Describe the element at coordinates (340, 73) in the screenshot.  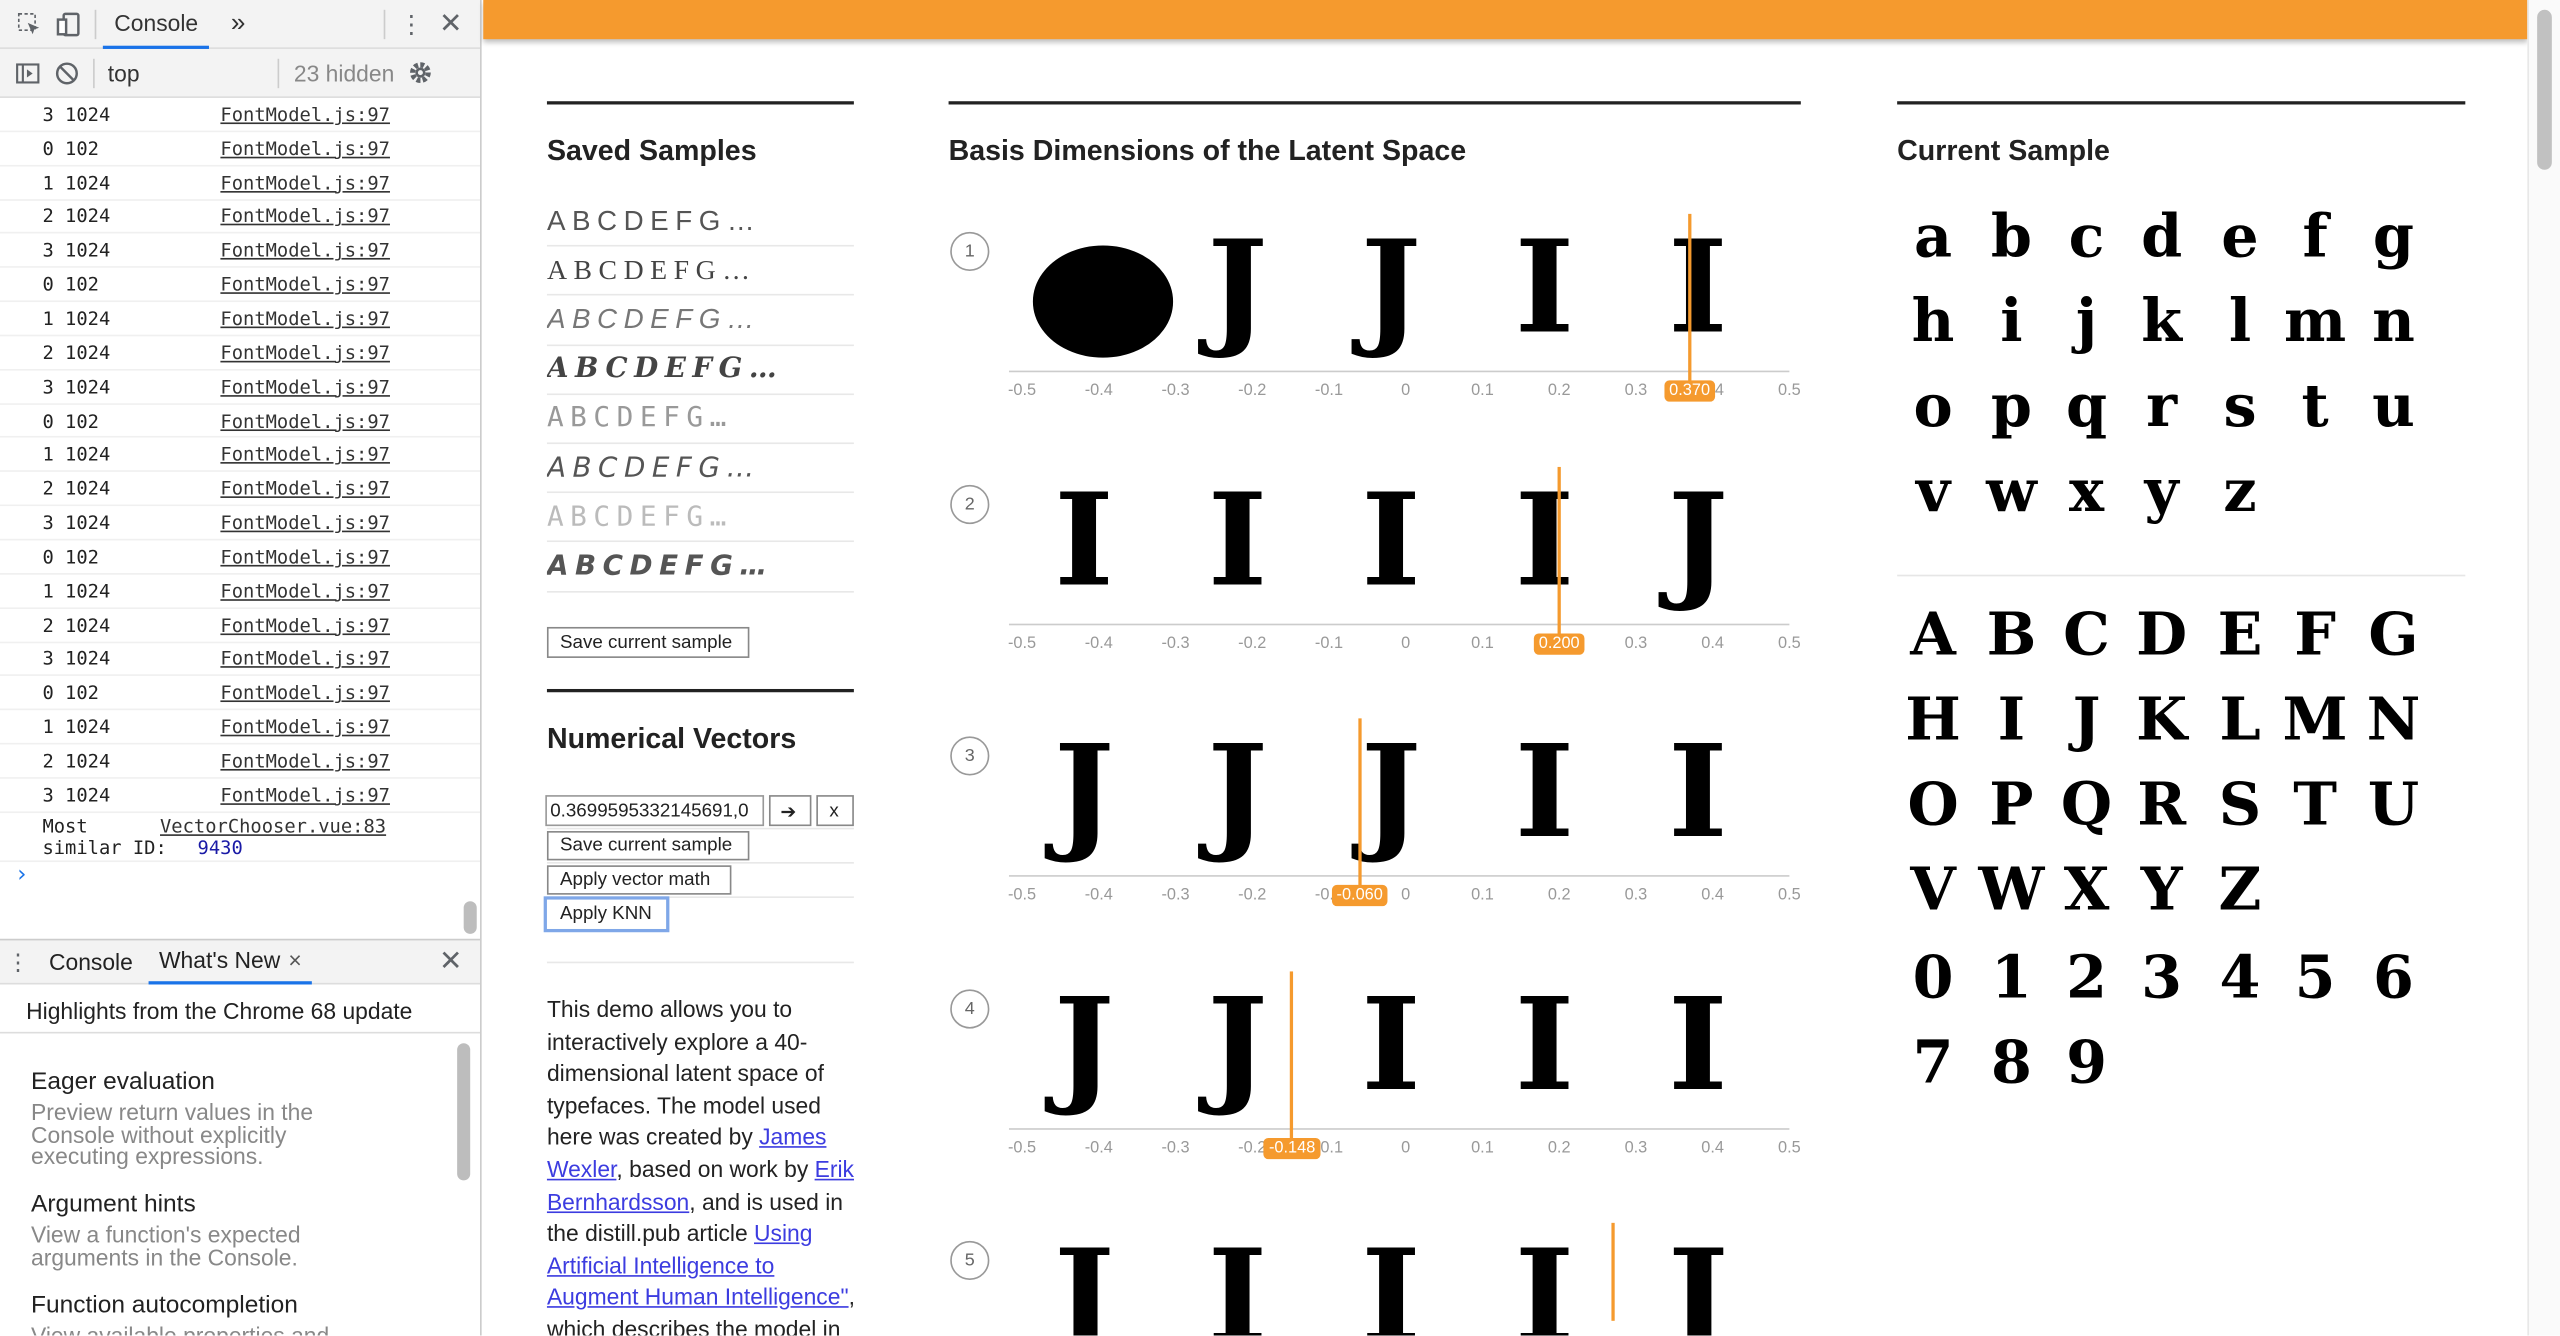
I see `hidden-count: 23 hidden` at that location.